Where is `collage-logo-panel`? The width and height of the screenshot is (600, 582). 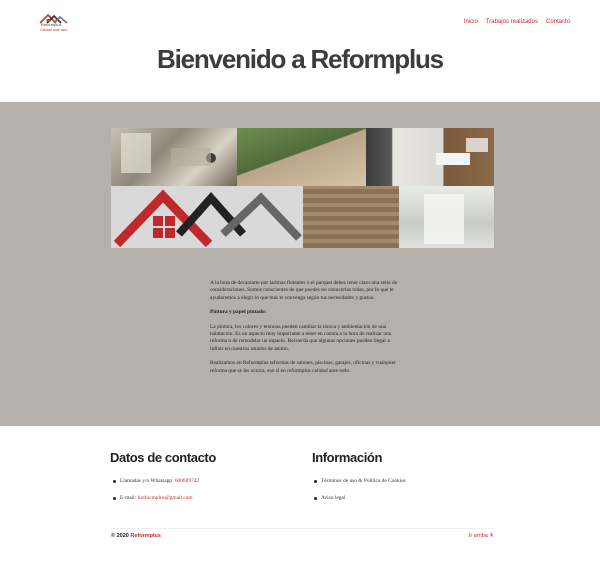
collage-logo-panel is located at coordinates (207, 217).